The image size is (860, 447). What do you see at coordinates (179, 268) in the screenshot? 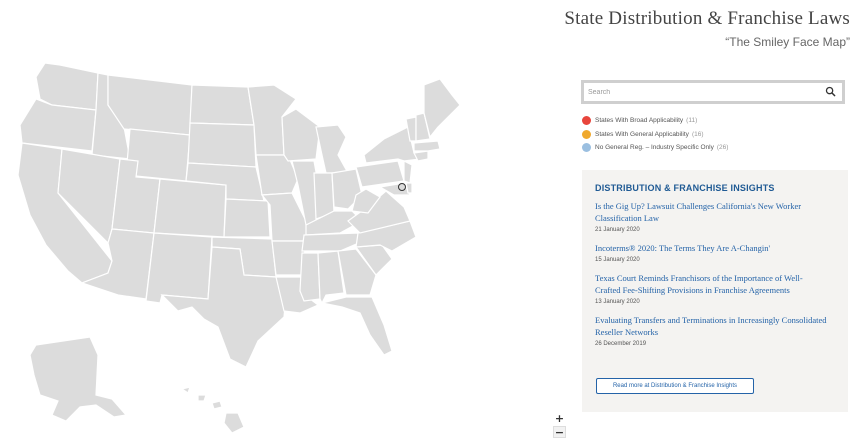
I see `state-new-mexico` at bounding box center [179, 268].